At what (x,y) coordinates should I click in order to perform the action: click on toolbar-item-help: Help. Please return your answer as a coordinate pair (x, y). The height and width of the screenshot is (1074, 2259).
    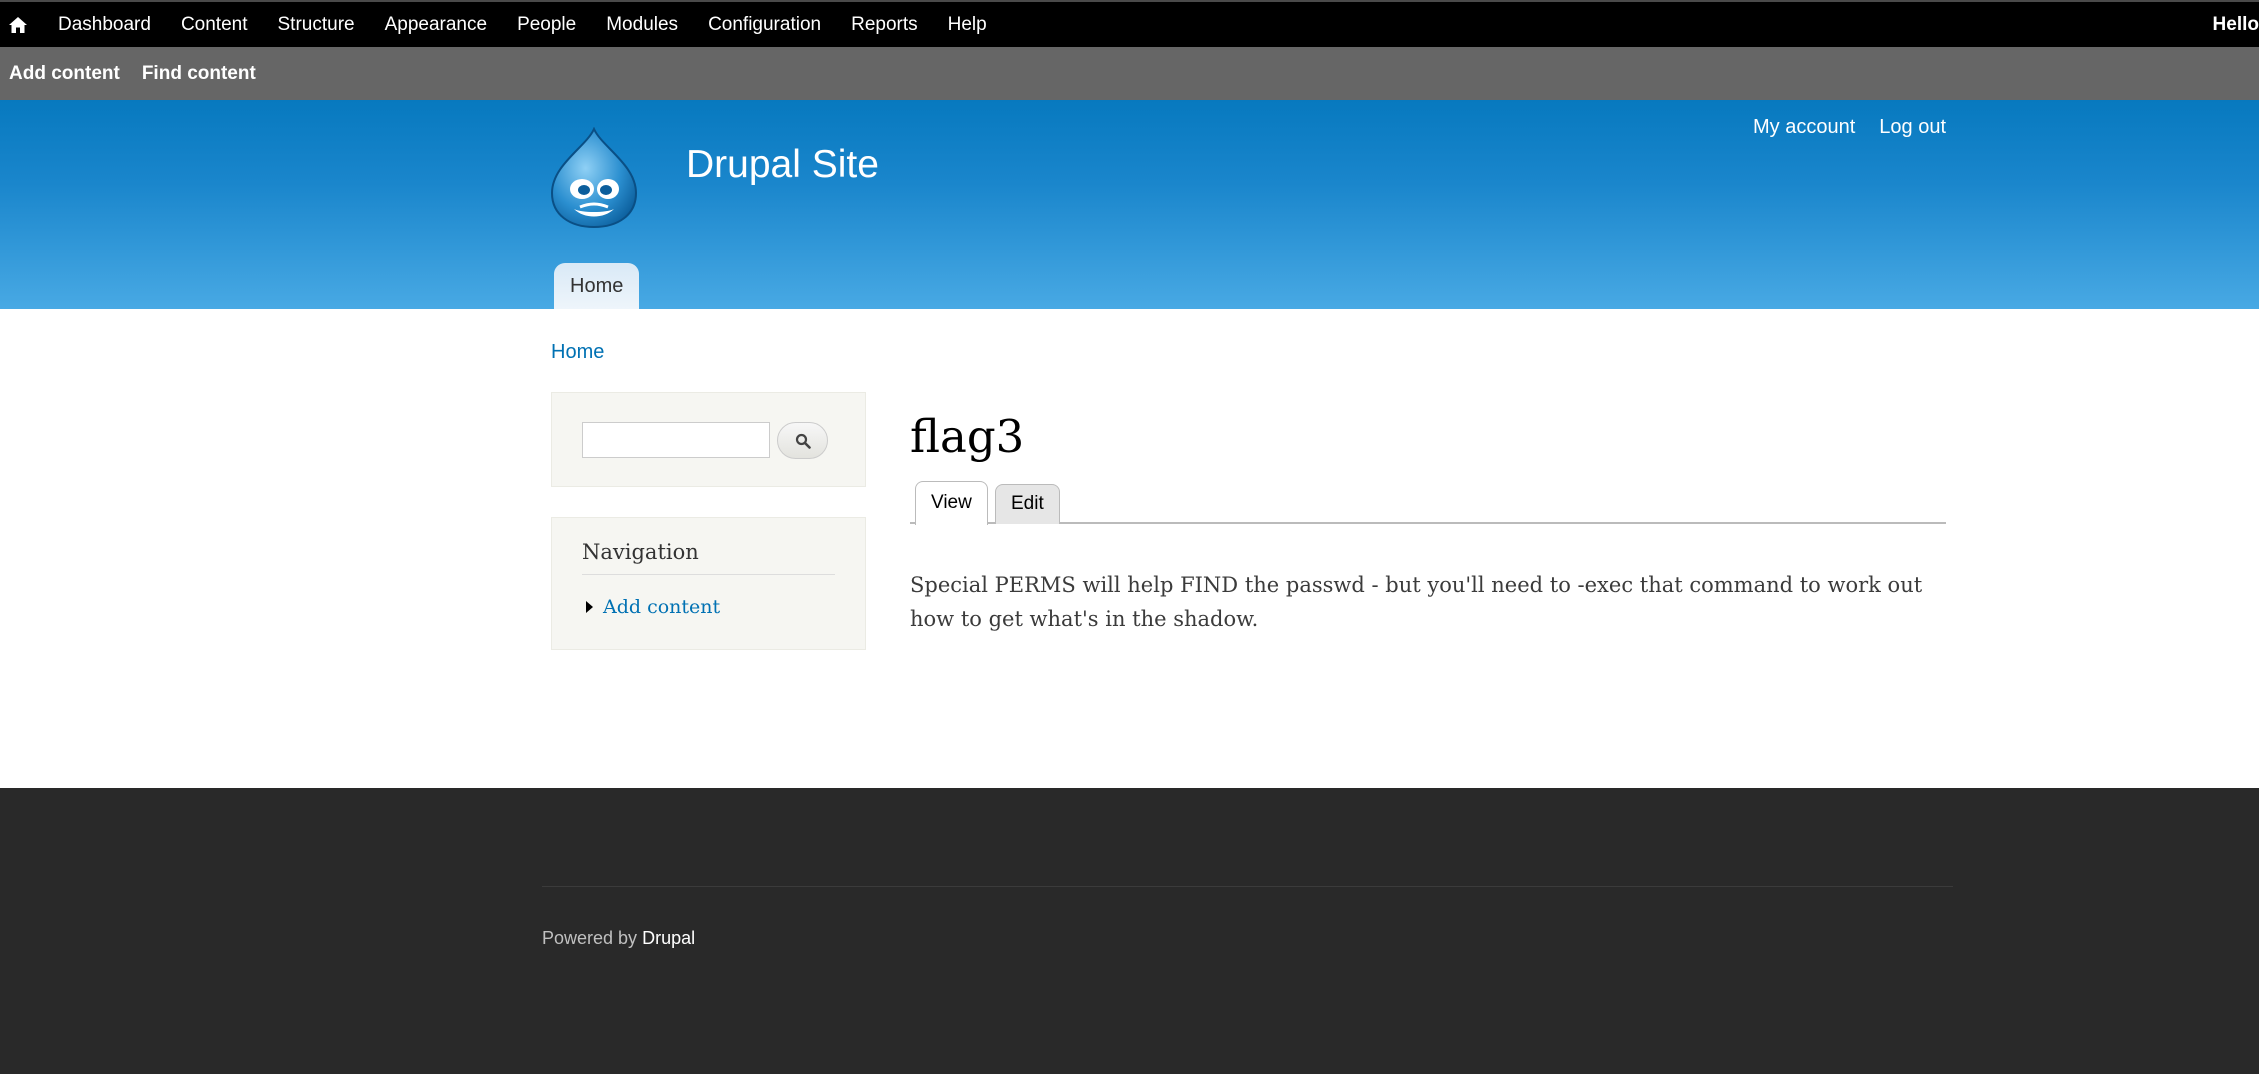
    Looking at the image, I should click on (967, 24).